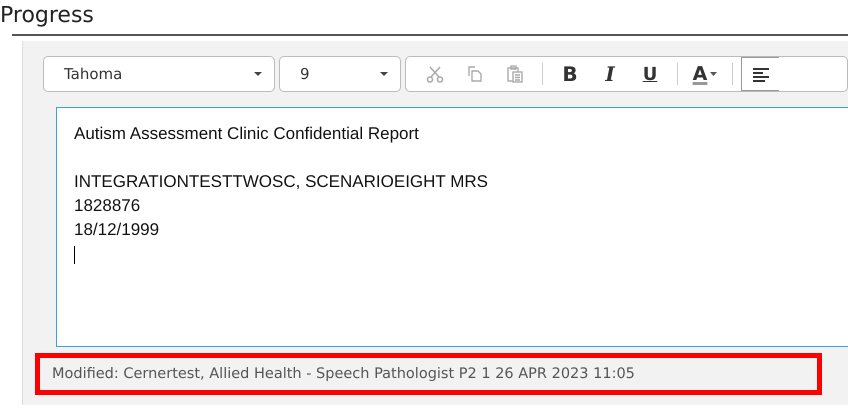  What do you see at coordinates (282, 182) in the screenshot?
I see `text-line: INTEGRATIONTESTTWOSC, SCENARIOEIGHT MRS` at bounding box center [282, 182].